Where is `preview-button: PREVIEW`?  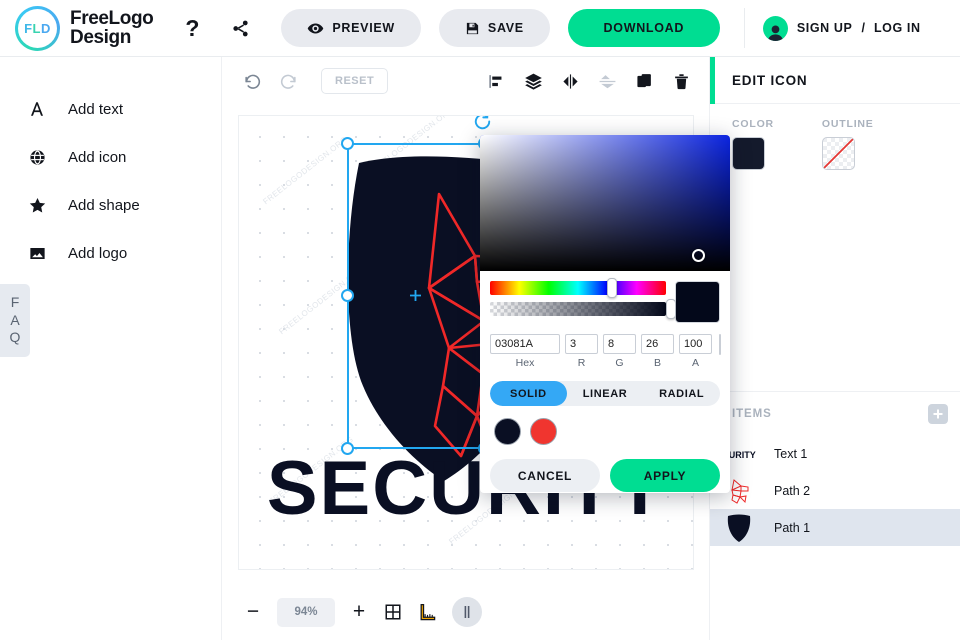
preview-button: PREVIEW is located at coordinates (351, 28).